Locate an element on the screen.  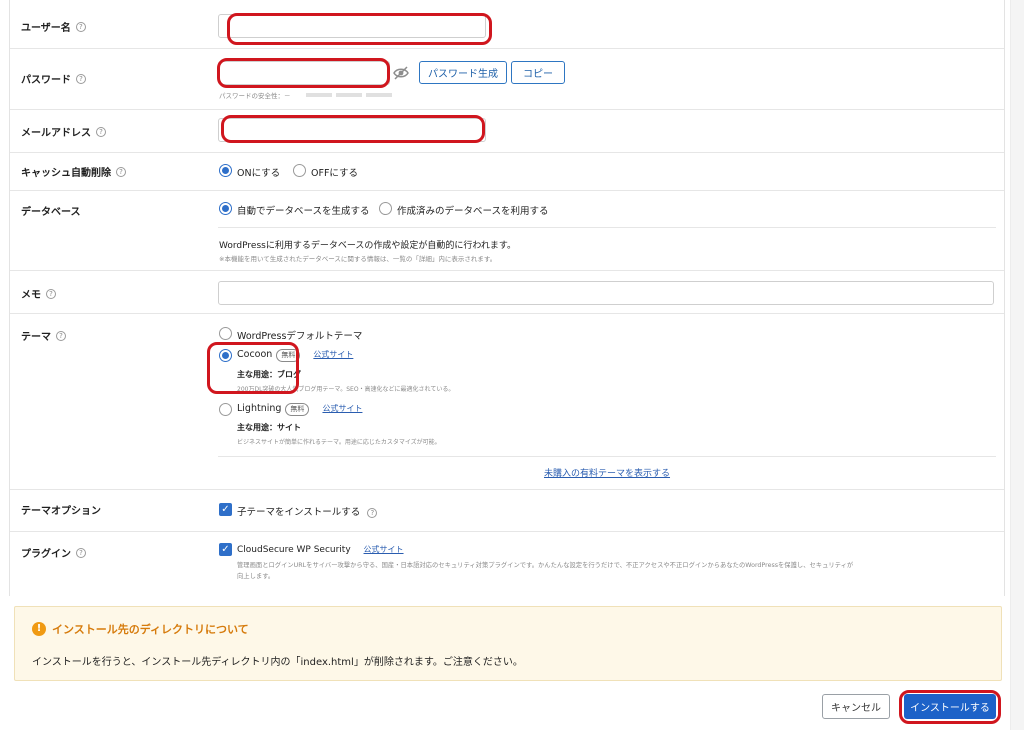
notice-title-text: インストール先のディレクトリについて is located at coordinates (150, 629).